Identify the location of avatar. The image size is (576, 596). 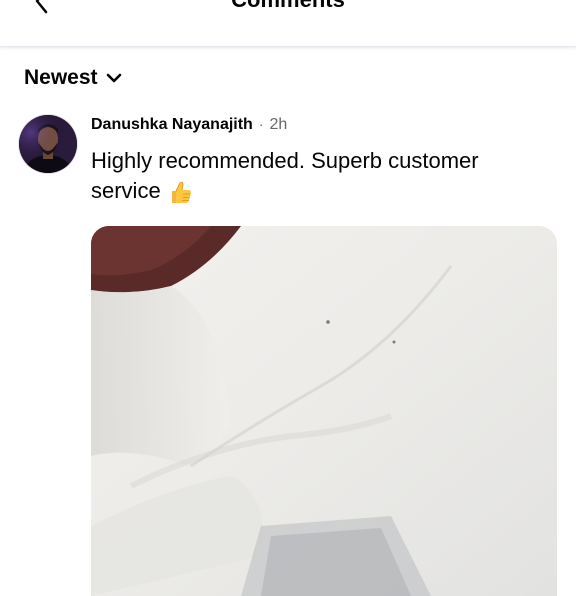
(48, 144).